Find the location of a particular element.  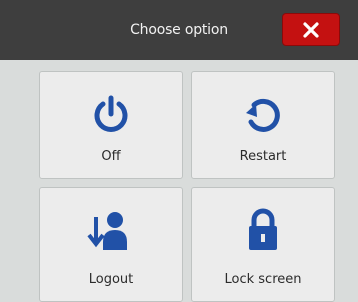

close-icon is located at coordinates (311, 30).